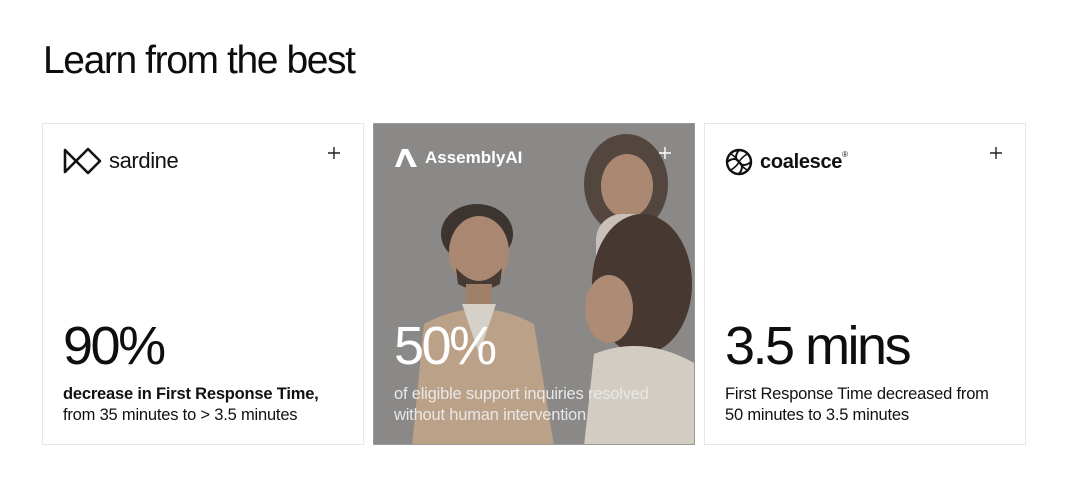 The image size is (1080, 490). I want to click on stat-description-bold: decrease in First Response Time,, so click(191, 394).